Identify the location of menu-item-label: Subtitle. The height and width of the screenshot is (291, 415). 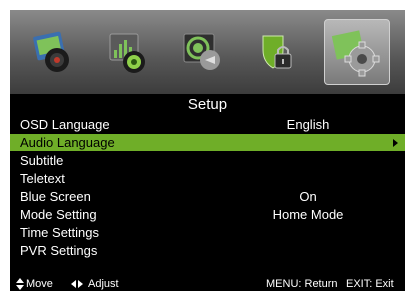
(42, 160).